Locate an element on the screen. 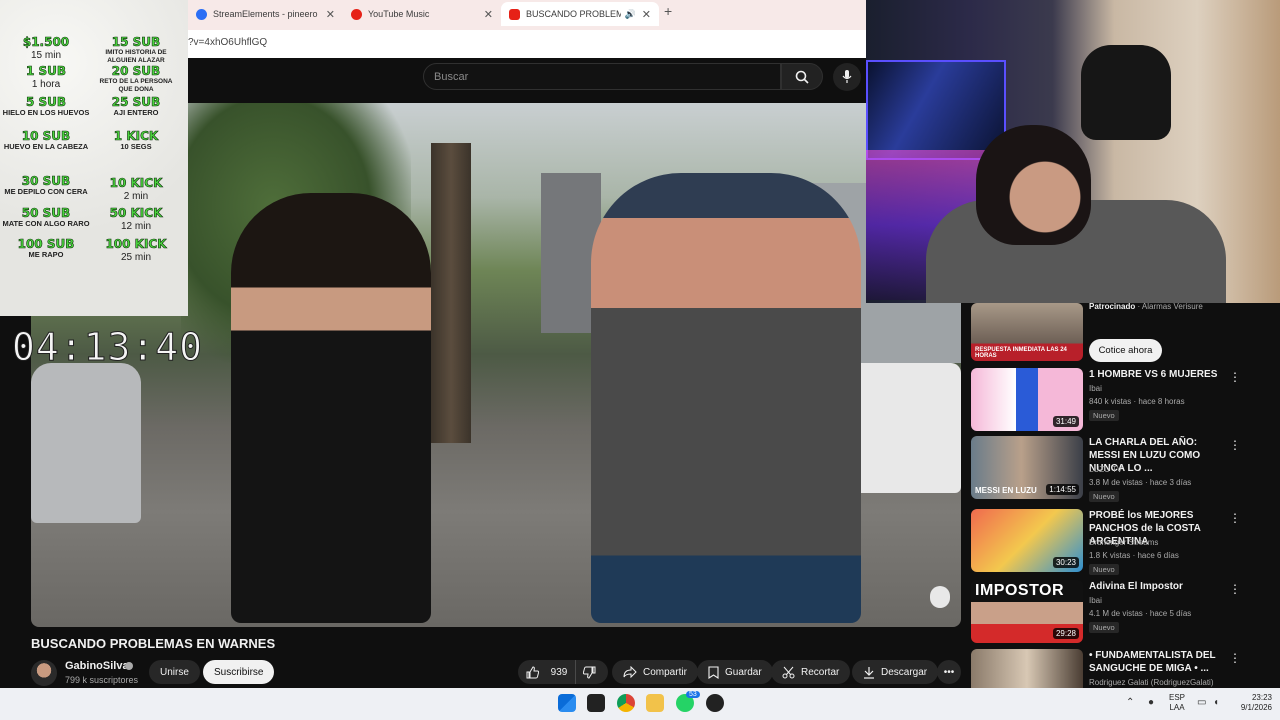  notification-badge: 53 is located at coordinates (693, 694).